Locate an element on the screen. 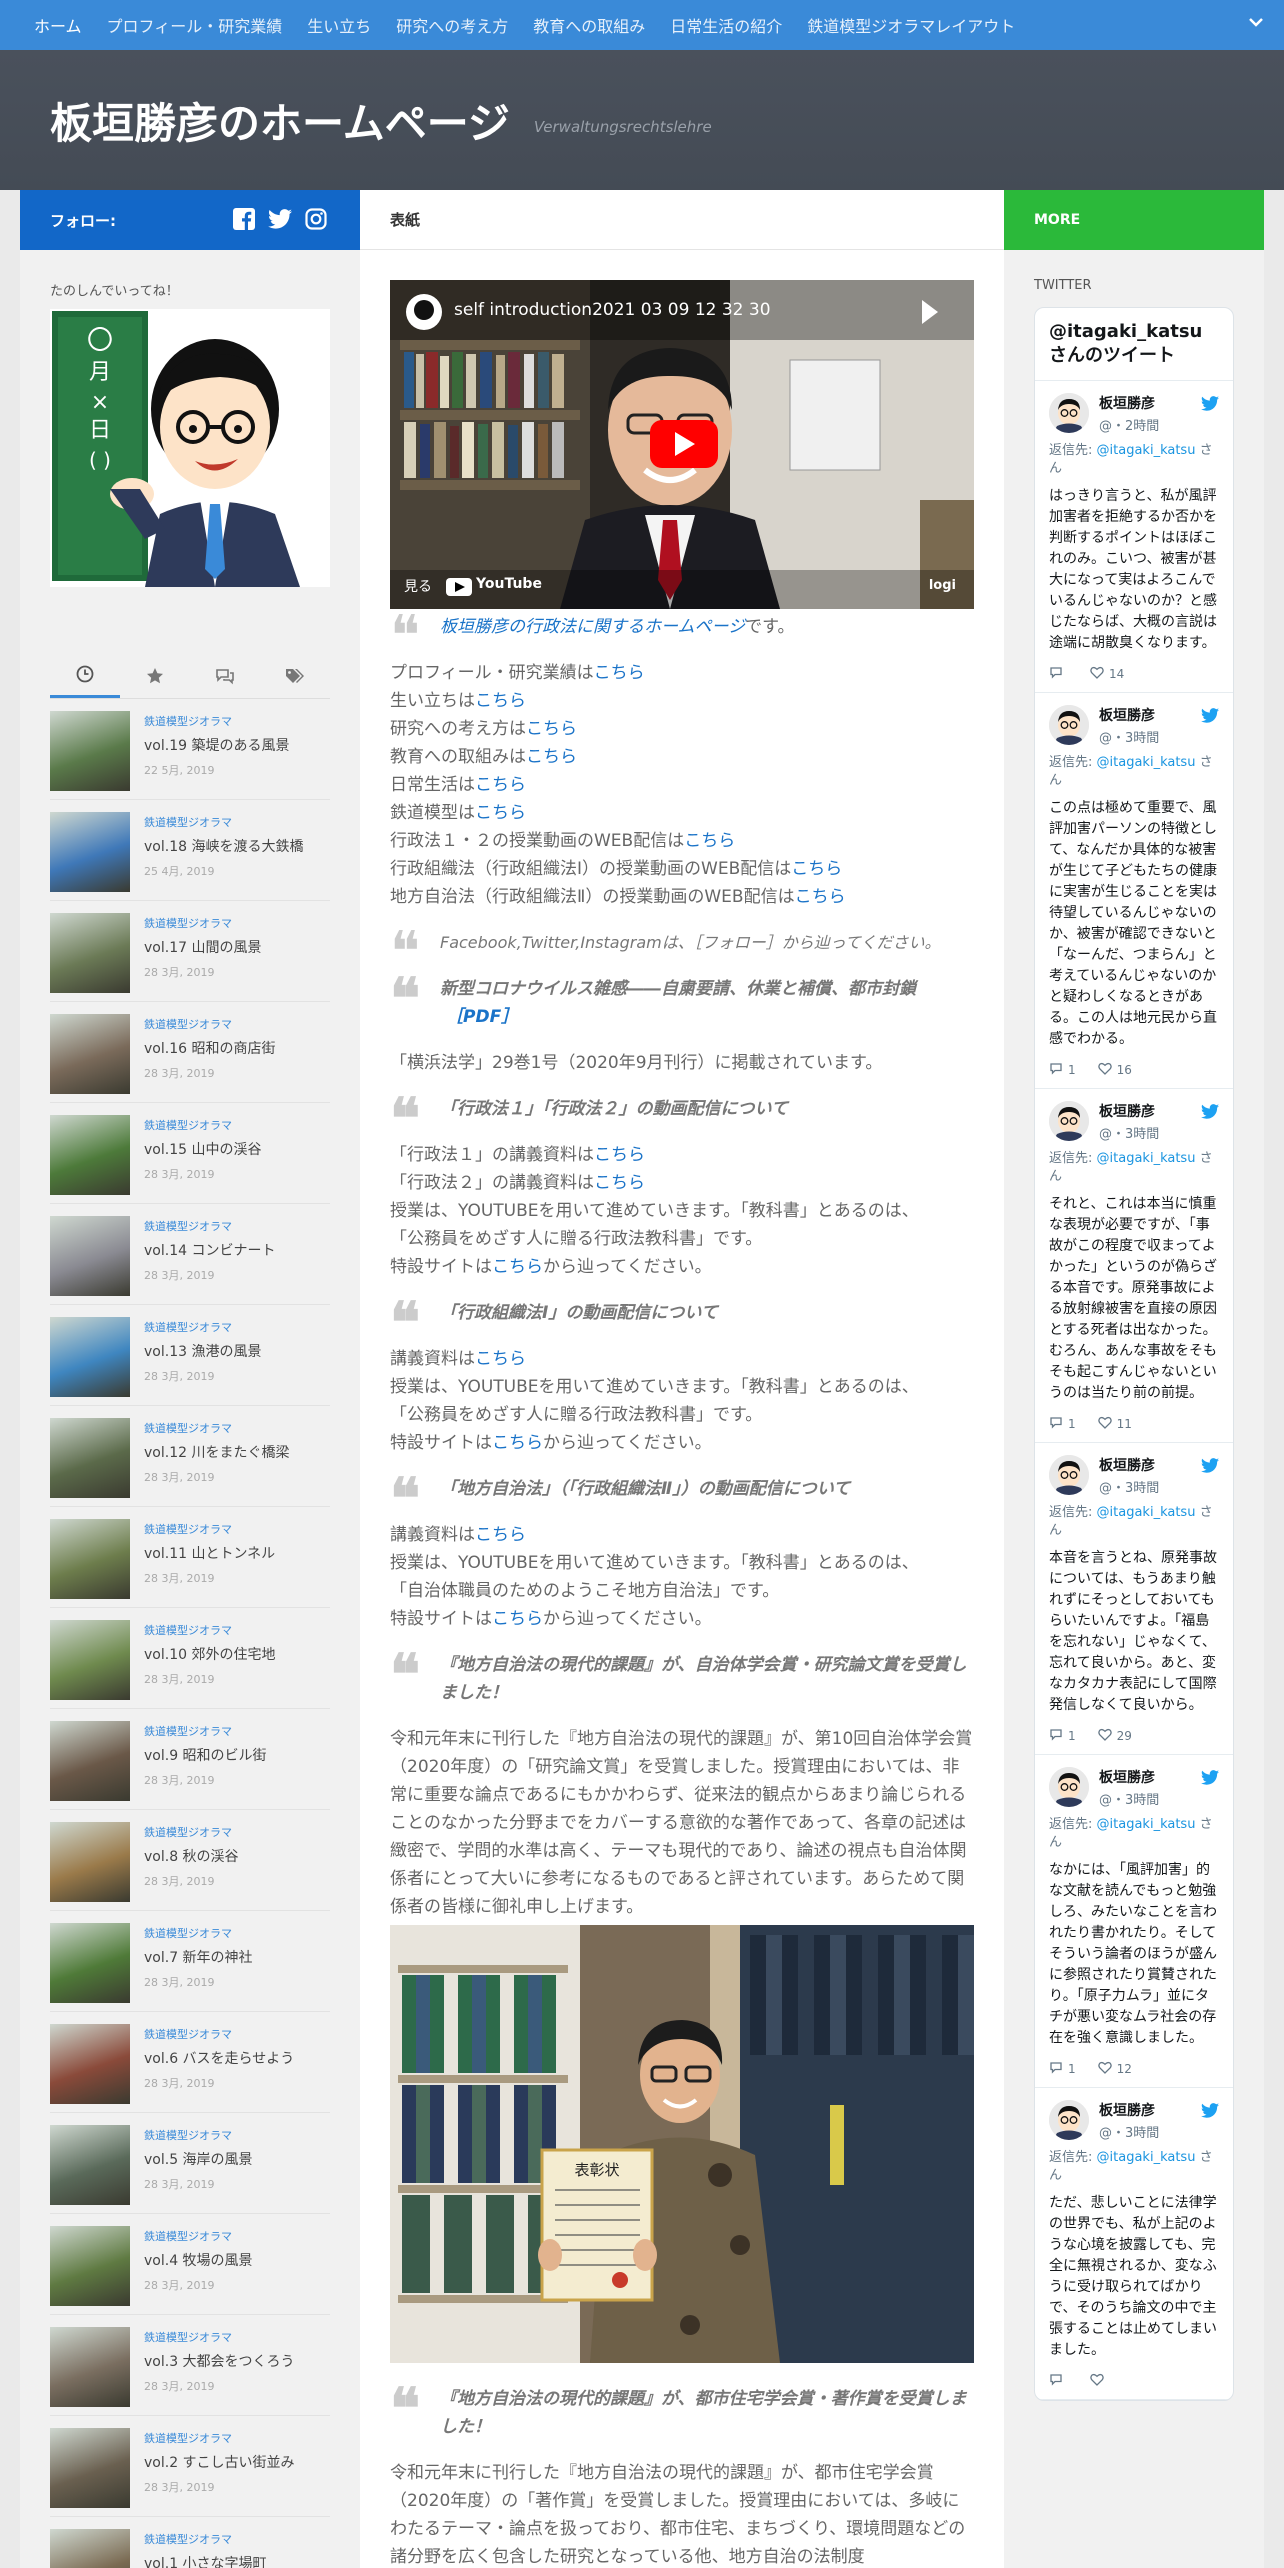  list-item: 鉄道模型ジオラマ vol.1 小さな字場町 is located at coordinates (190, 2542).